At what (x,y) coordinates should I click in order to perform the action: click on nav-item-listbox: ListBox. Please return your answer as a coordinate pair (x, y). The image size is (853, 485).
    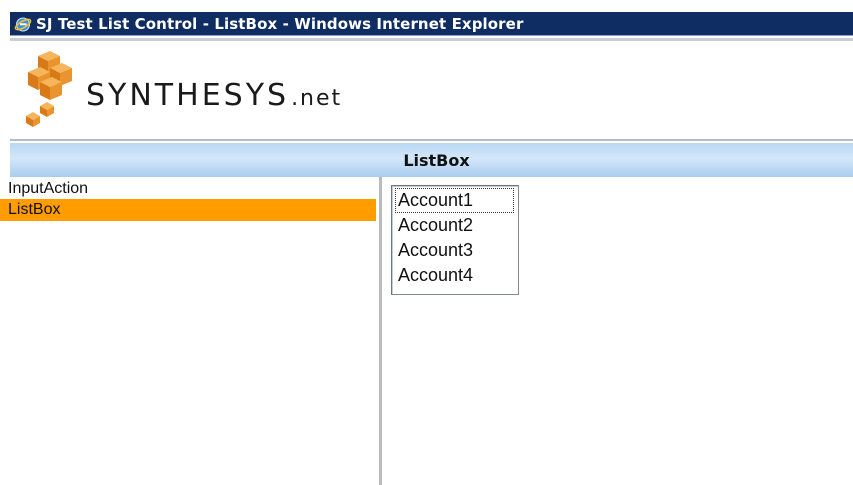
    Looking at the image, I should click on (188, 210).